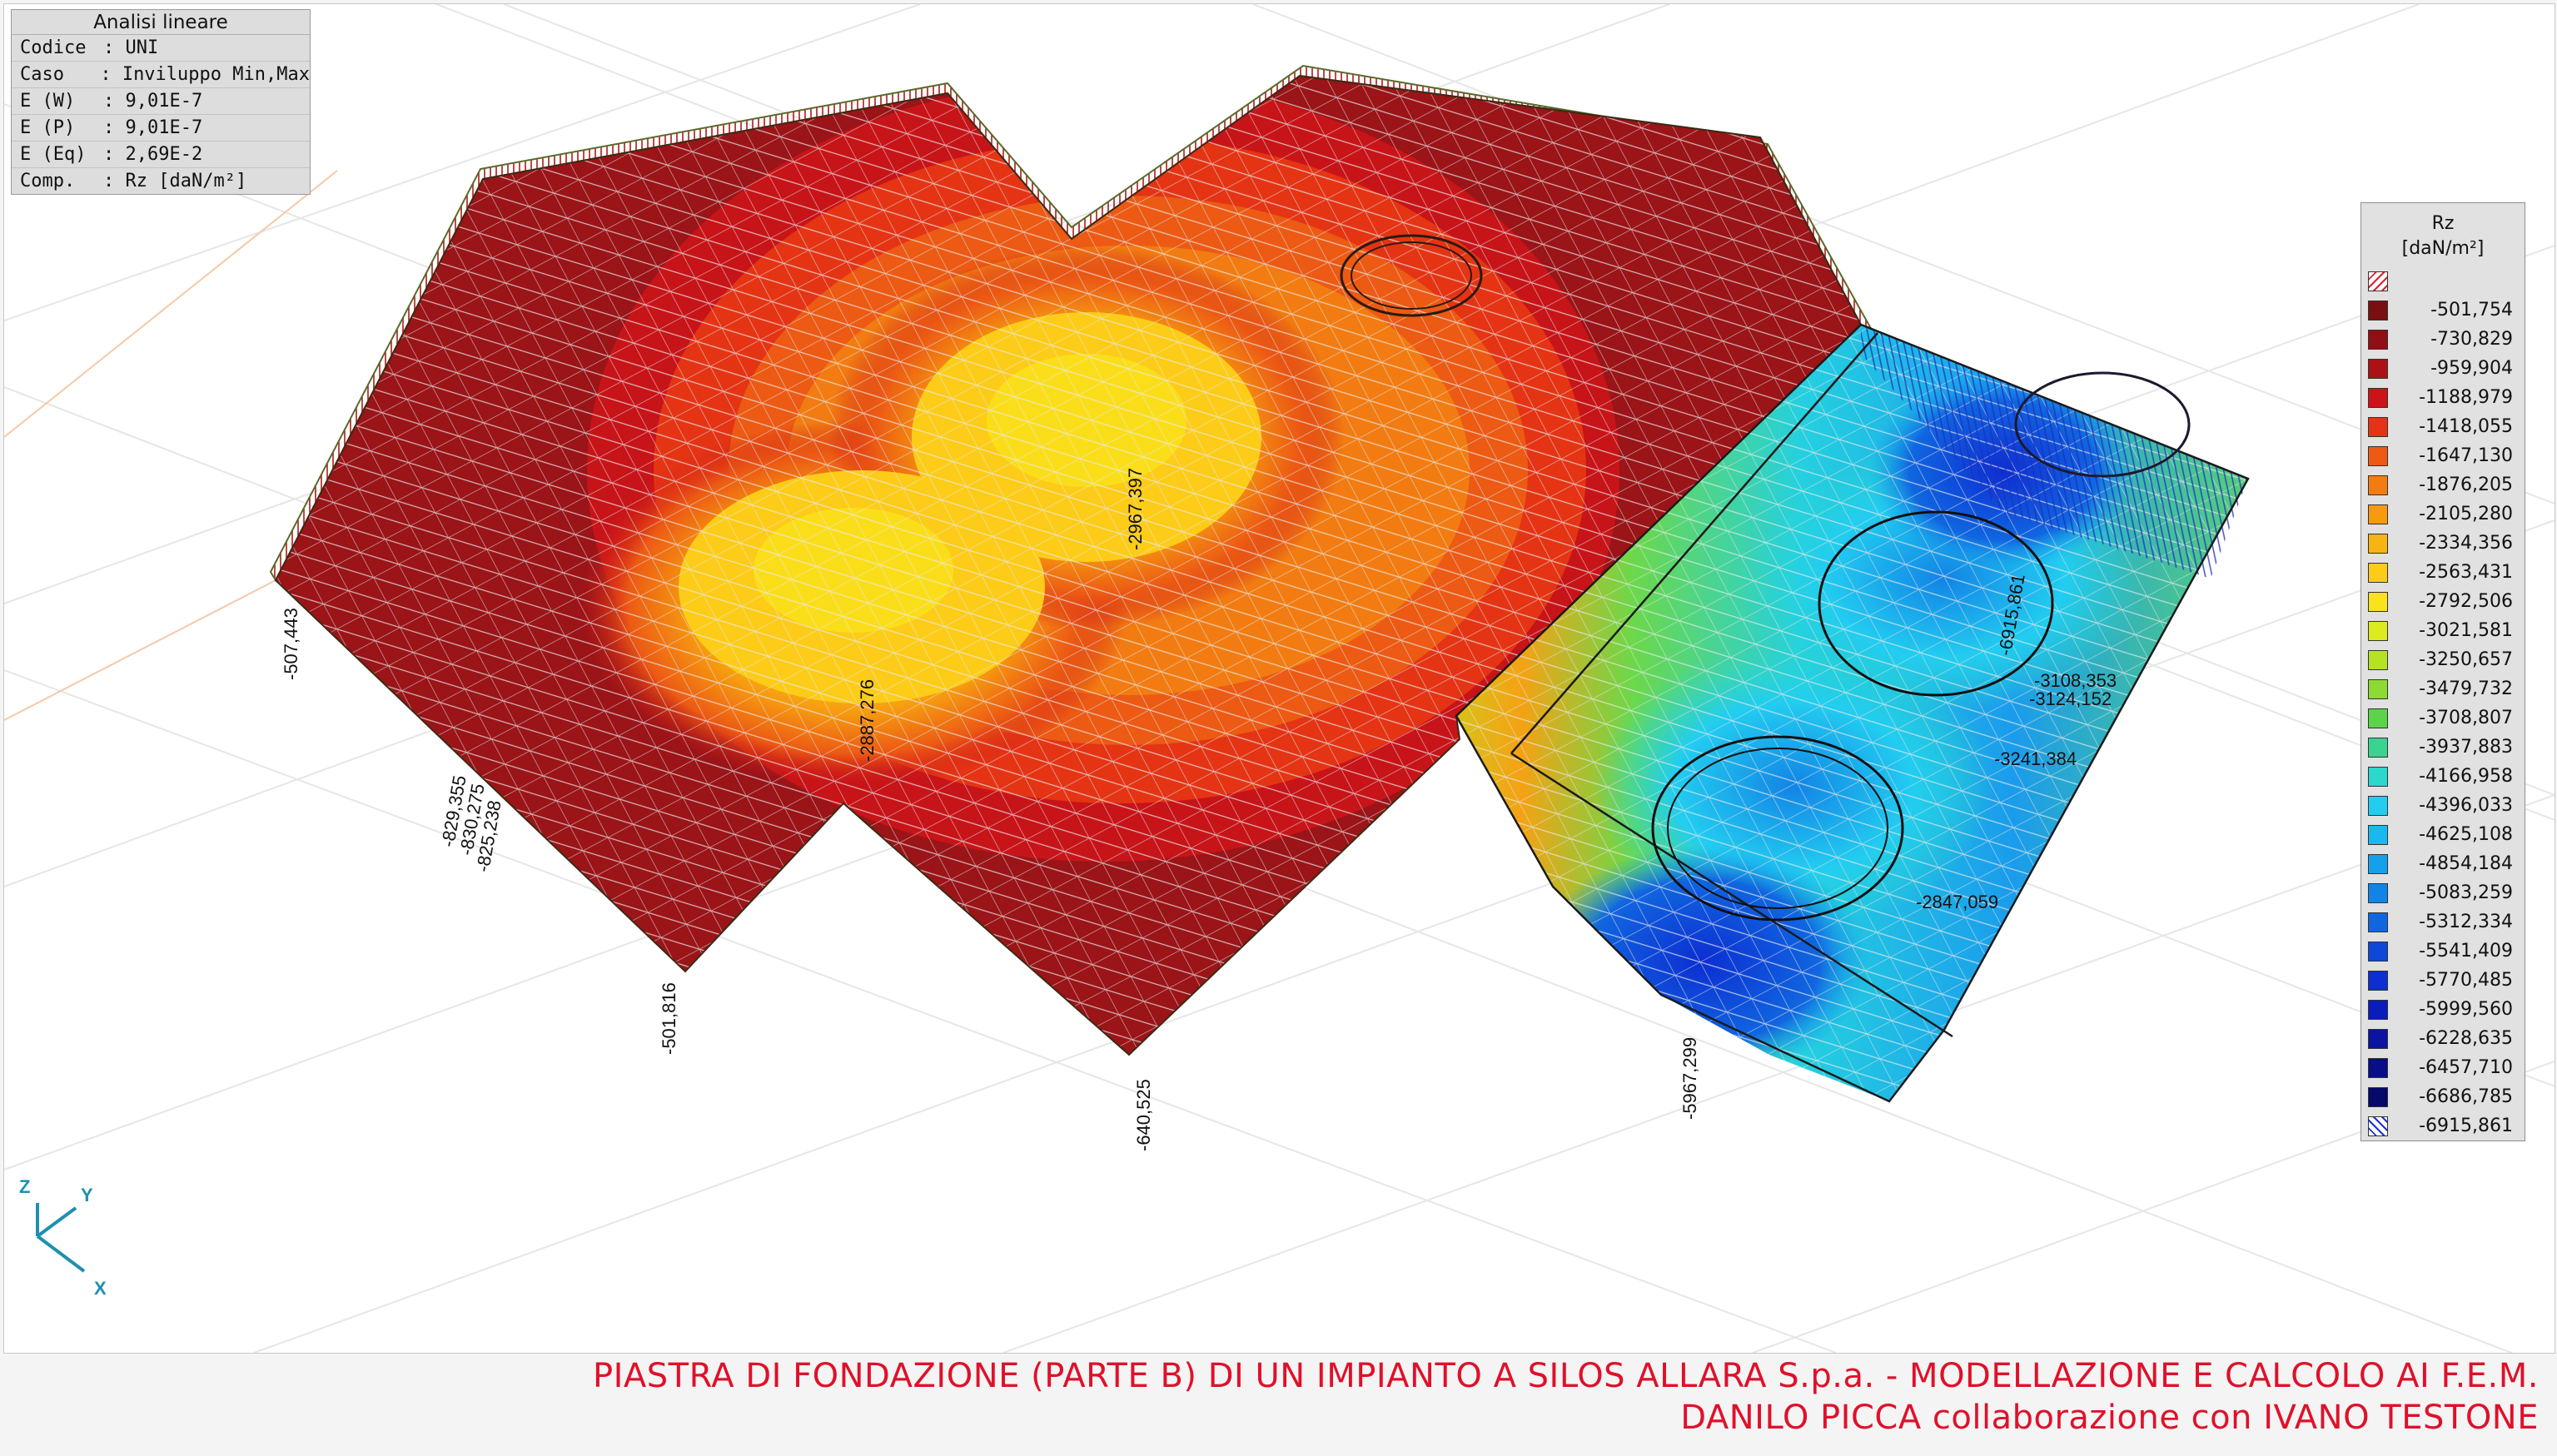  I want to click on legend-value: -3937,883, so click(2466, 747).